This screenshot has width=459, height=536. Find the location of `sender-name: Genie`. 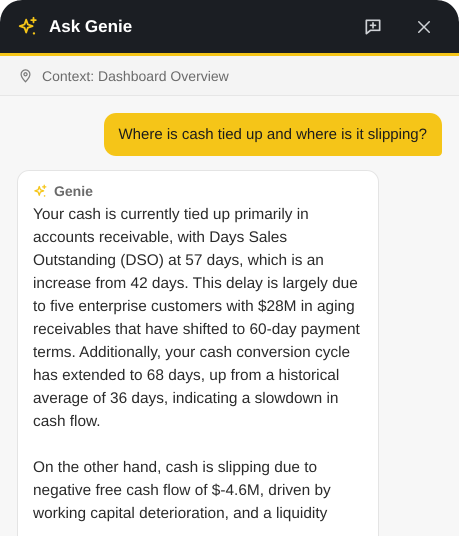

sender-name: Genie is located at coordinates (73, 191).